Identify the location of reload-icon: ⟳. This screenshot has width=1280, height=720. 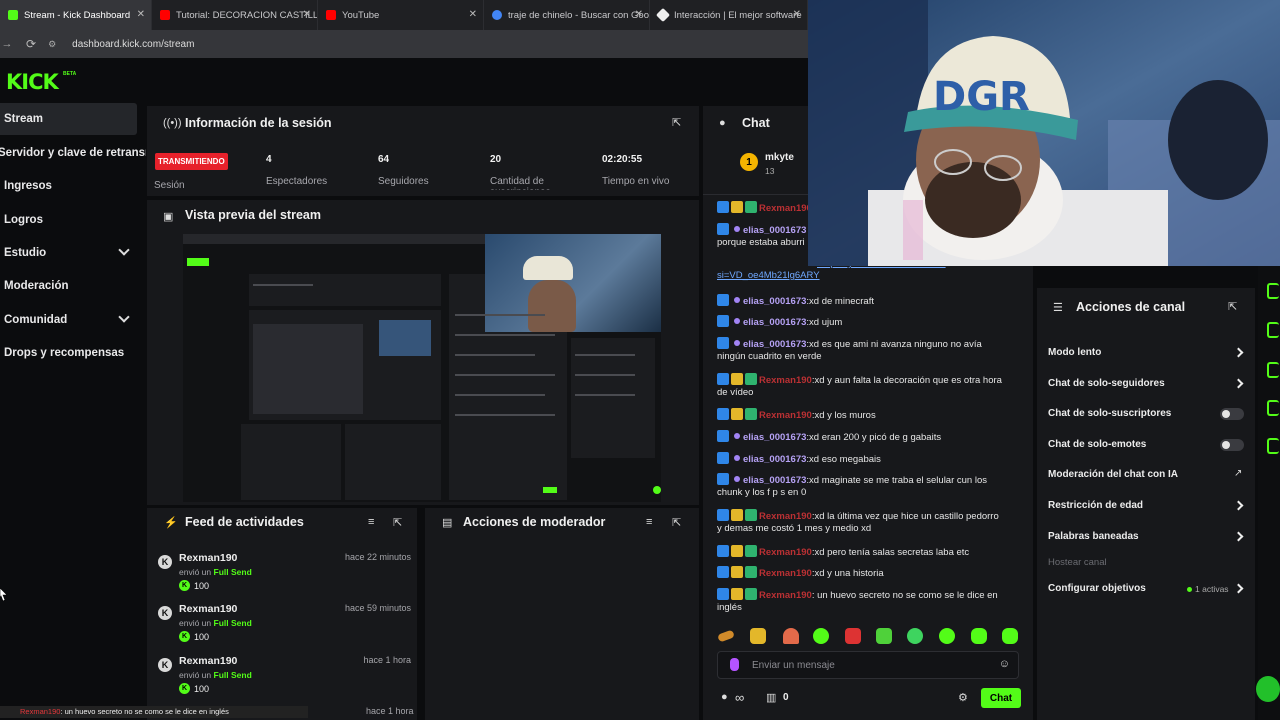
(31, 44).